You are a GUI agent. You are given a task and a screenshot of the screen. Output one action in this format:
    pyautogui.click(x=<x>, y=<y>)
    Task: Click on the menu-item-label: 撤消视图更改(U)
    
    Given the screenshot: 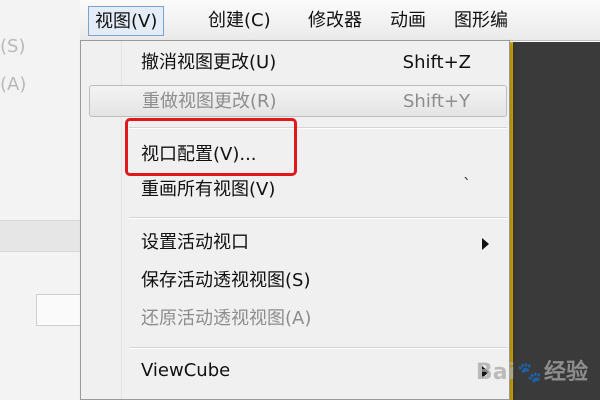 What is the action you would take?
    pyautogui.click(x=209, y=62)
    